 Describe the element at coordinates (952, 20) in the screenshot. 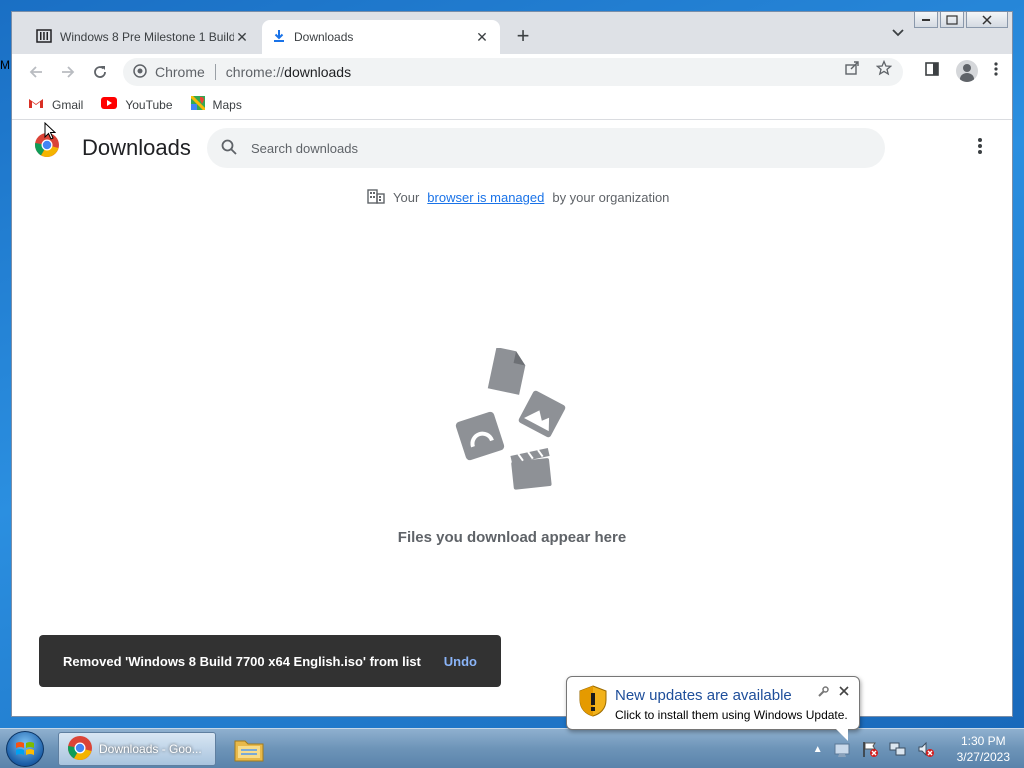

I see `maximize-button` at that location.